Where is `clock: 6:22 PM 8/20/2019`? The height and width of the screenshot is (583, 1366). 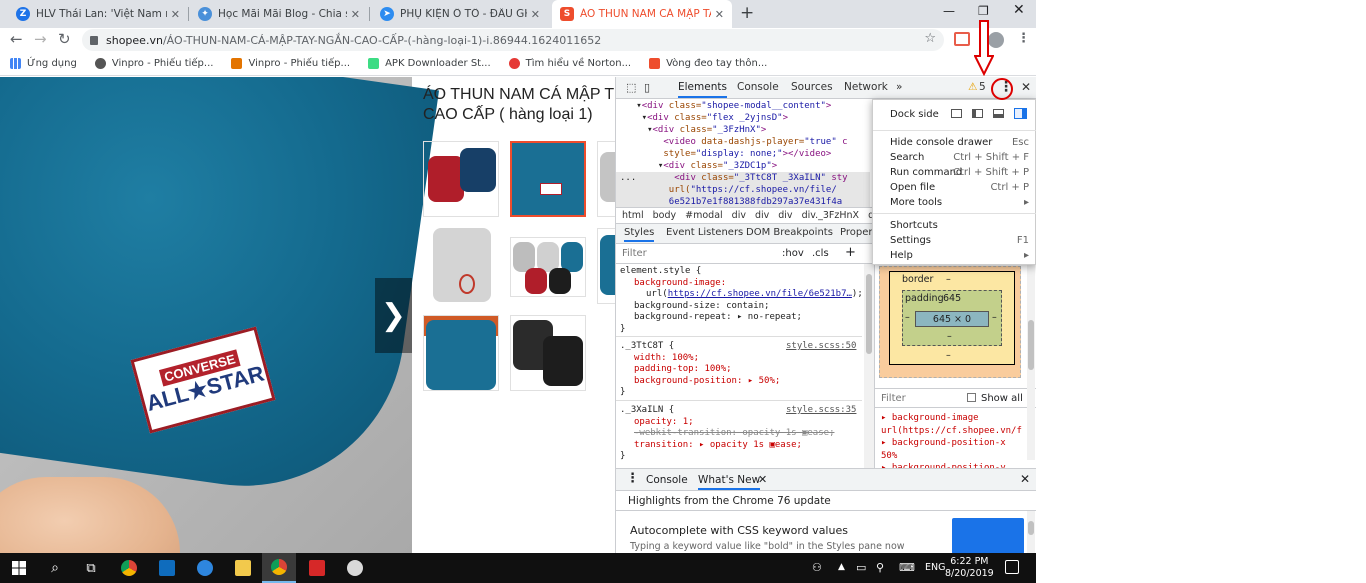 clock: 6:22 PM 8/20/2019 is located at coordinates (969, 568).